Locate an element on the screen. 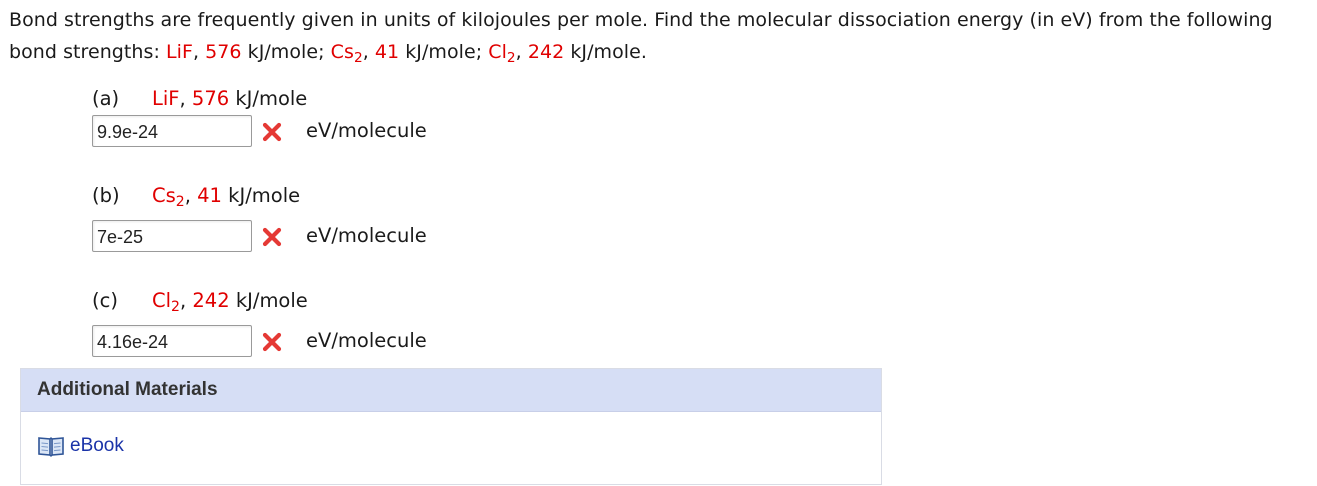 This screenshot has width=1317, height=486. ebook-link: eBook is located at coordinates (80, 446).